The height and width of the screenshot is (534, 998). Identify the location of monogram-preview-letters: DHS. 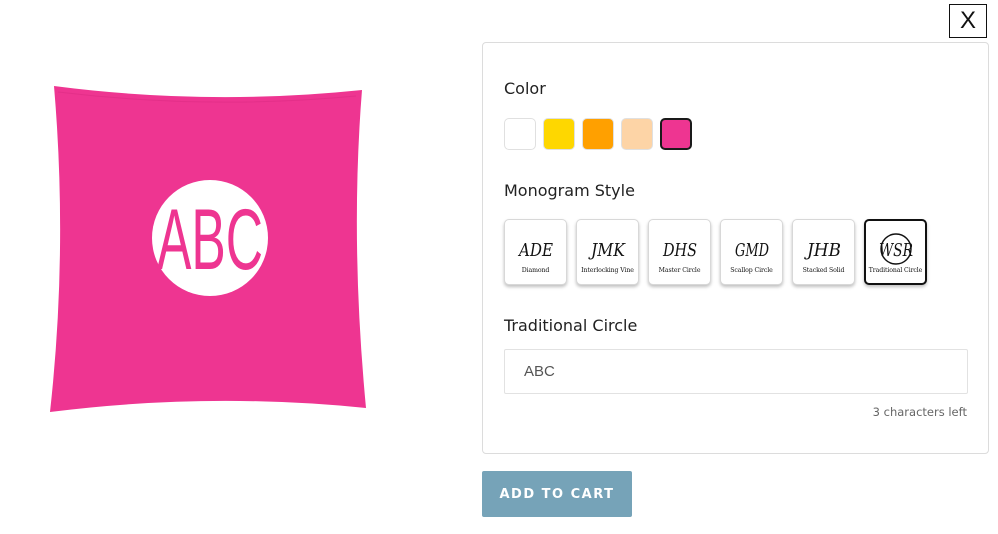
(679, 250).